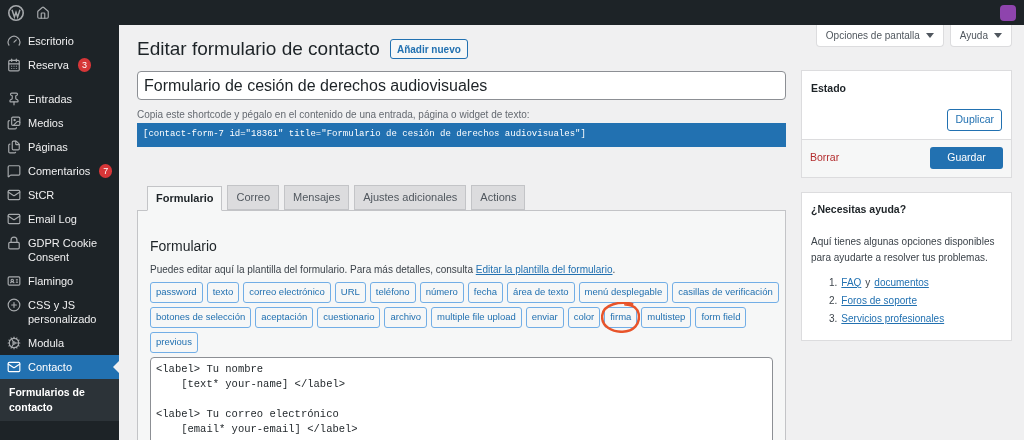  Describe the element at coordinates (14, 243) in the screenshot. I see `lock-icon` at that location.